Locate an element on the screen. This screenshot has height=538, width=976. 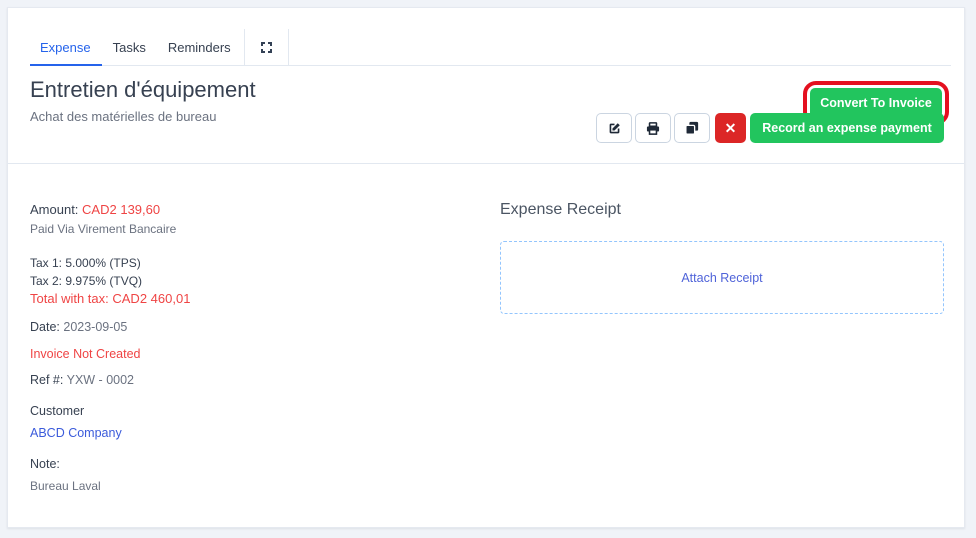
customer-link: ABCD Company is located at coordinates (76, 433).